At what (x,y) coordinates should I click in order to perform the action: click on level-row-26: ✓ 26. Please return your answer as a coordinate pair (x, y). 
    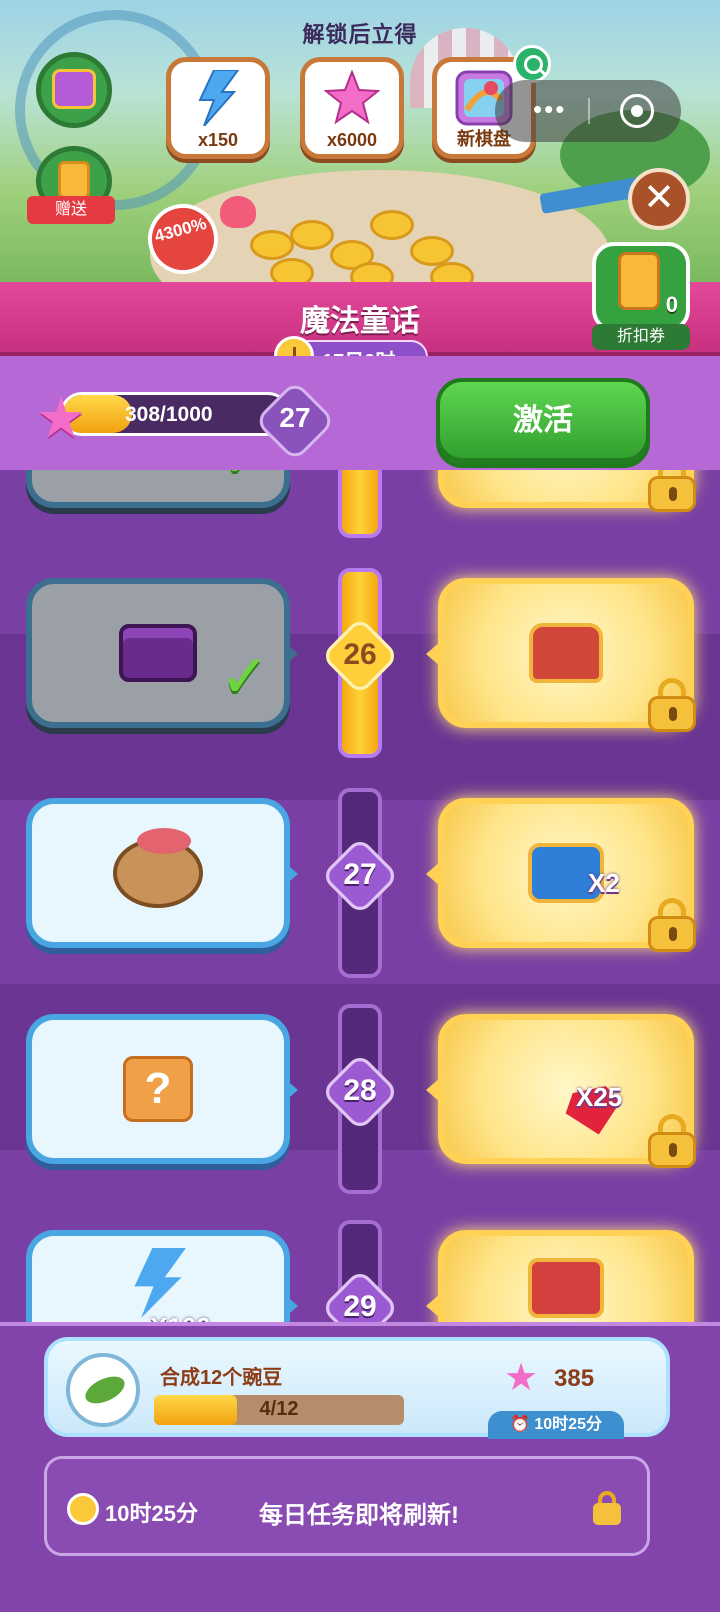
    Looking at the image, I should click on (360, 663).